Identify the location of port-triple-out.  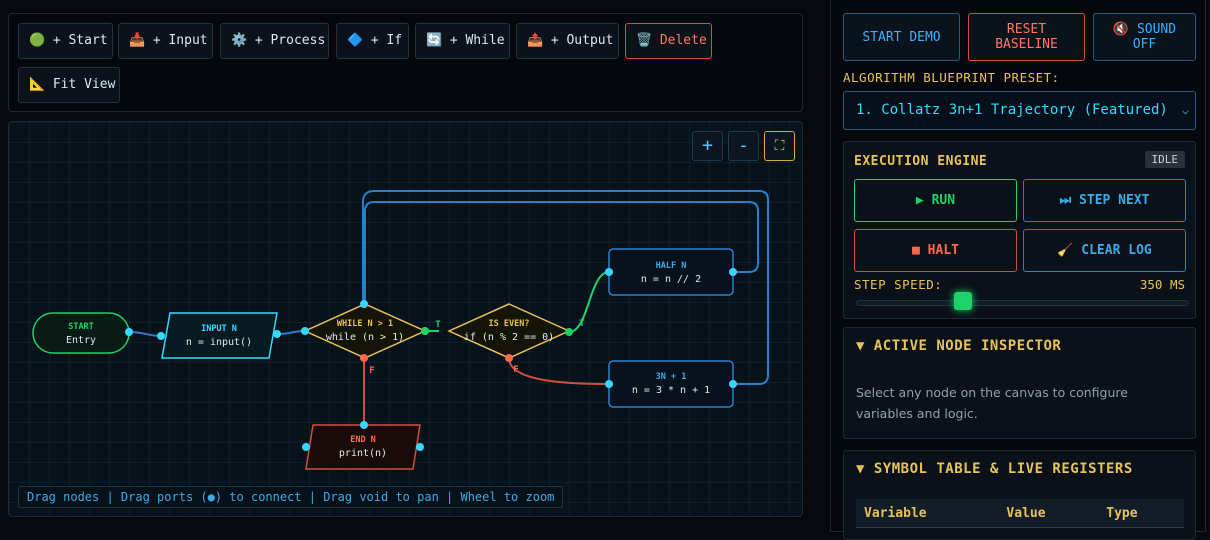
(733, 384).